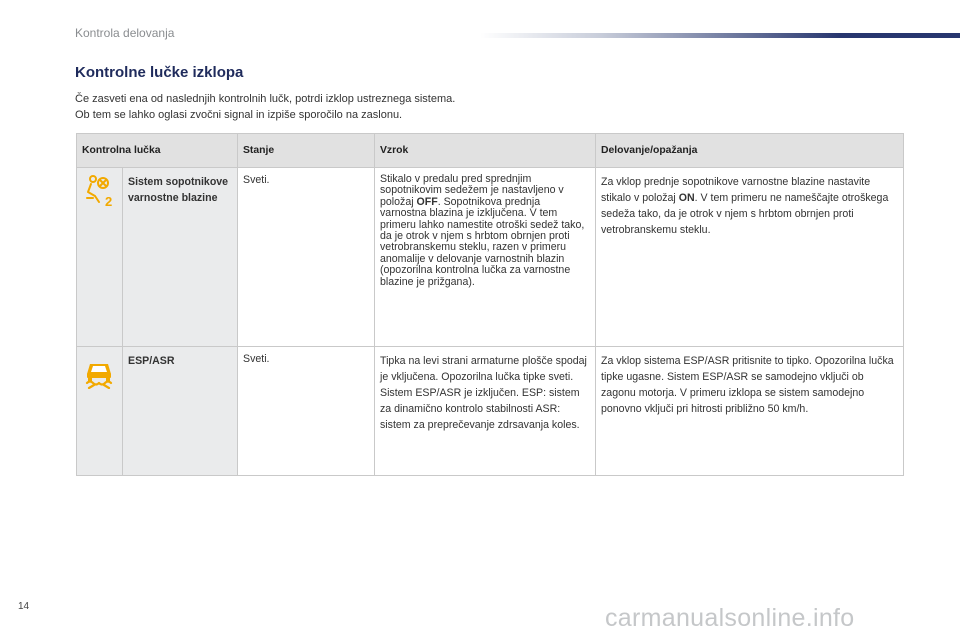 Image resolution: width=960 pixels, height=640 pixels. I want to click on header-rule, so click(720, 35).